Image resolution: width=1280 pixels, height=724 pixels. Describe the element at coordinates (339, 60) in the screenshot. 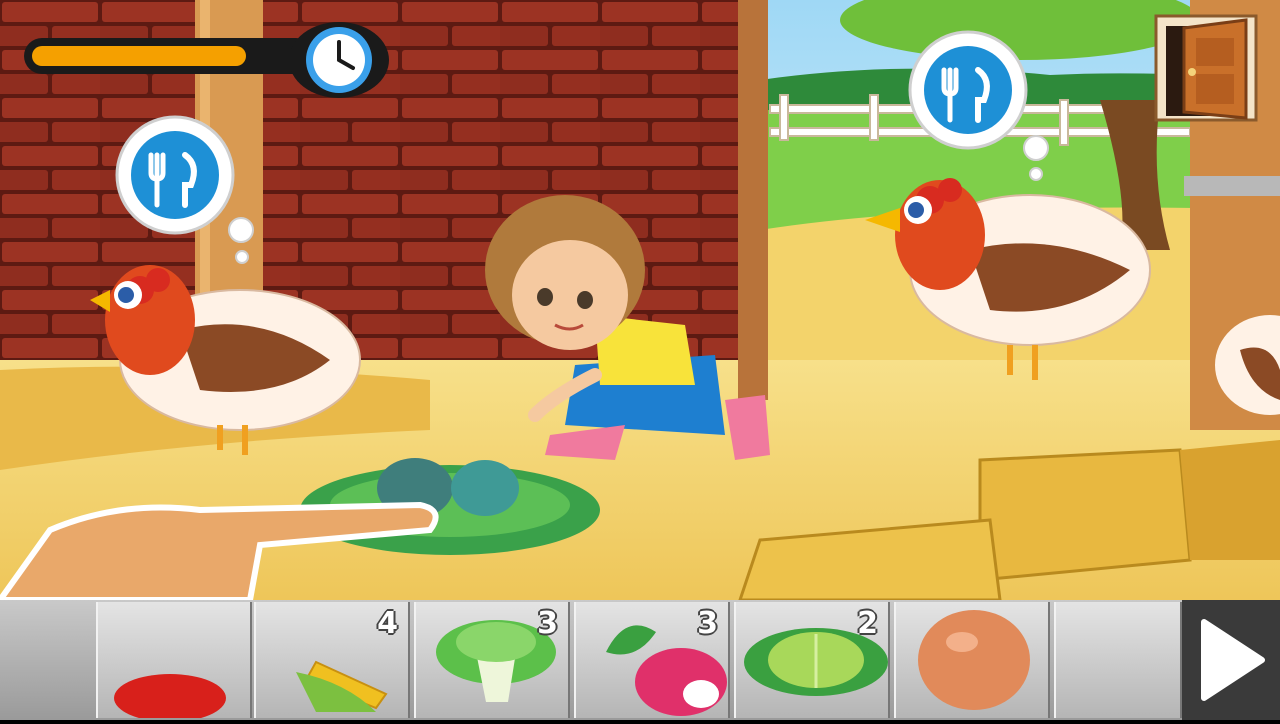

I see `clock-icon` at that location.